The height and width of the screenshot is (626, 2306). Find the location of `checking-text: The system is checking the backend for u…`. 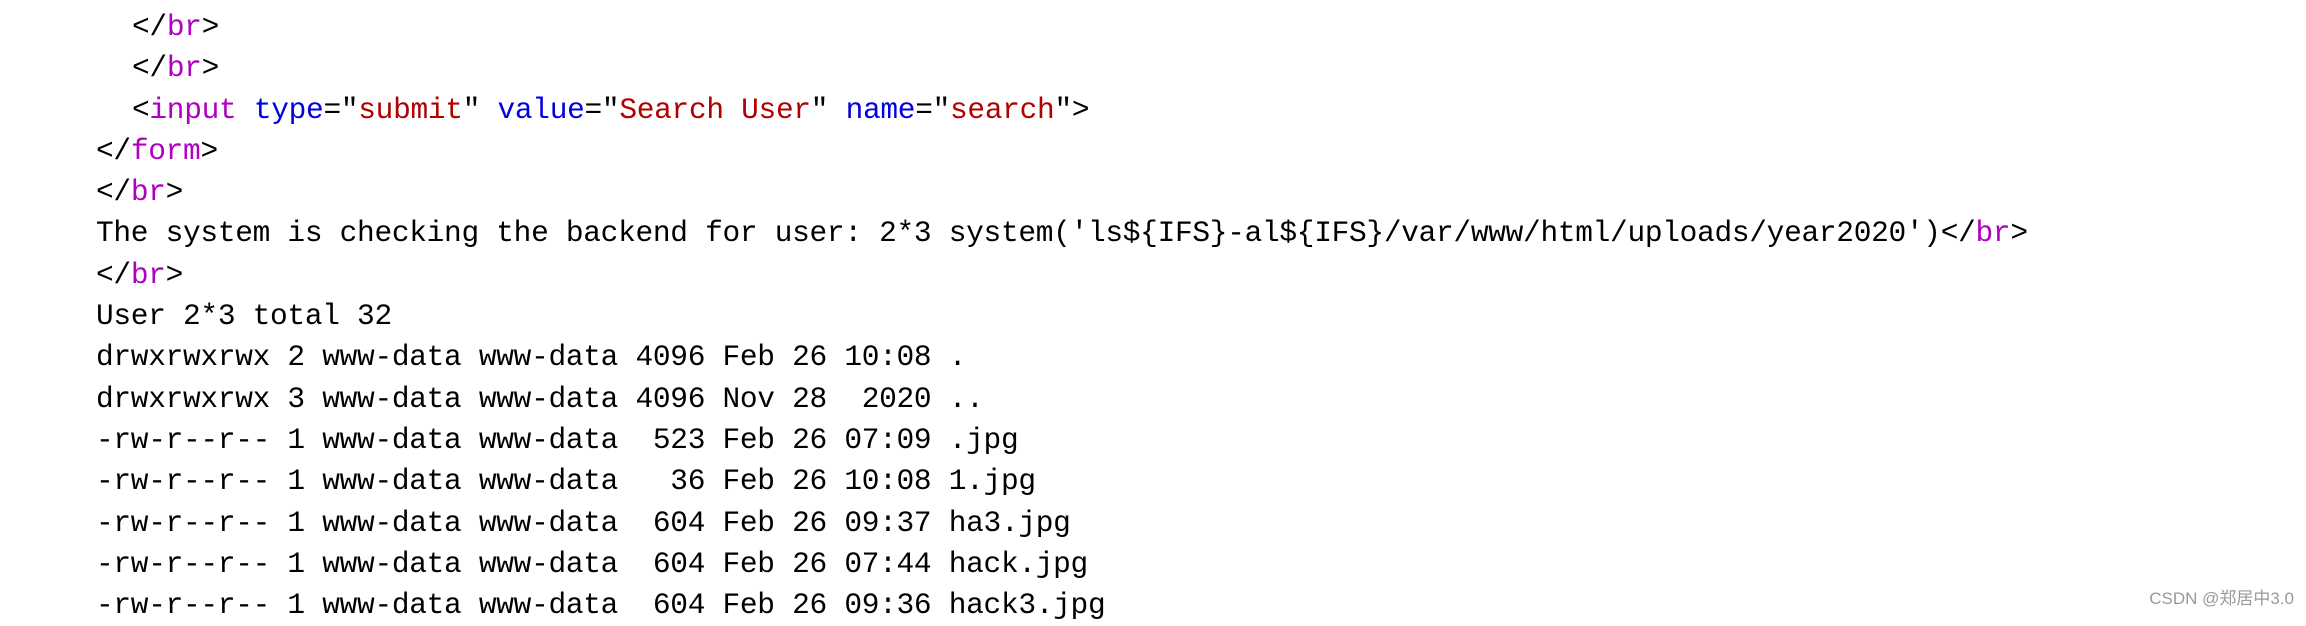

checking-text: The system is checking the backend for u… is located at coordinates (1018, 233).